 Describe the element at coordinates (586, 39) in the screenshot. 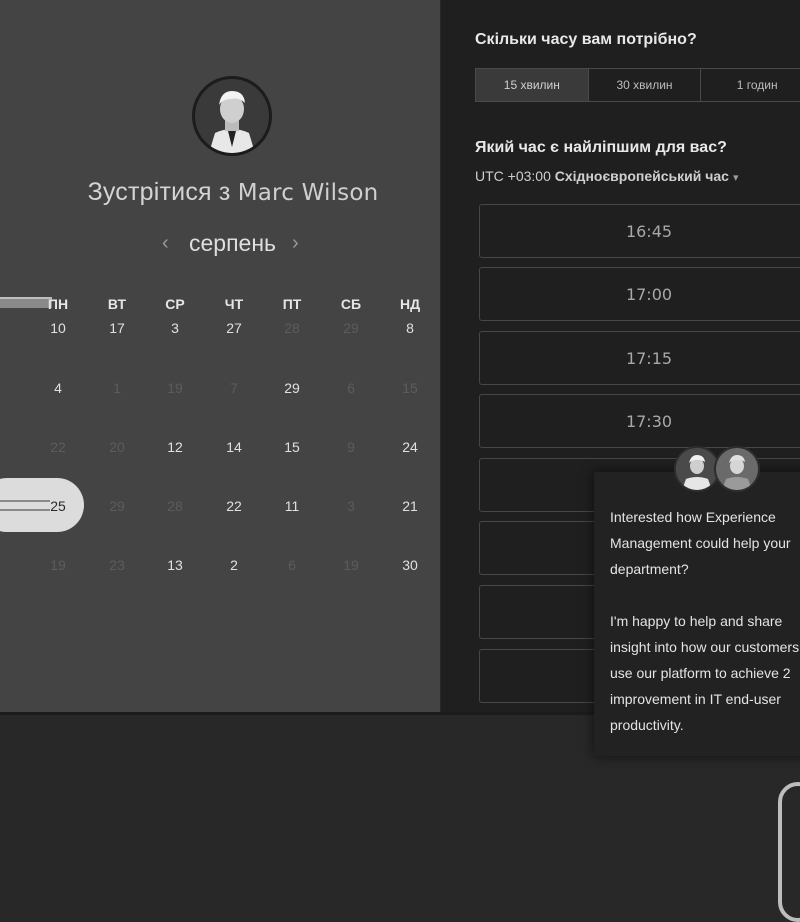

I see `duration-question: Скільки часу вам потрібно?` at that location.